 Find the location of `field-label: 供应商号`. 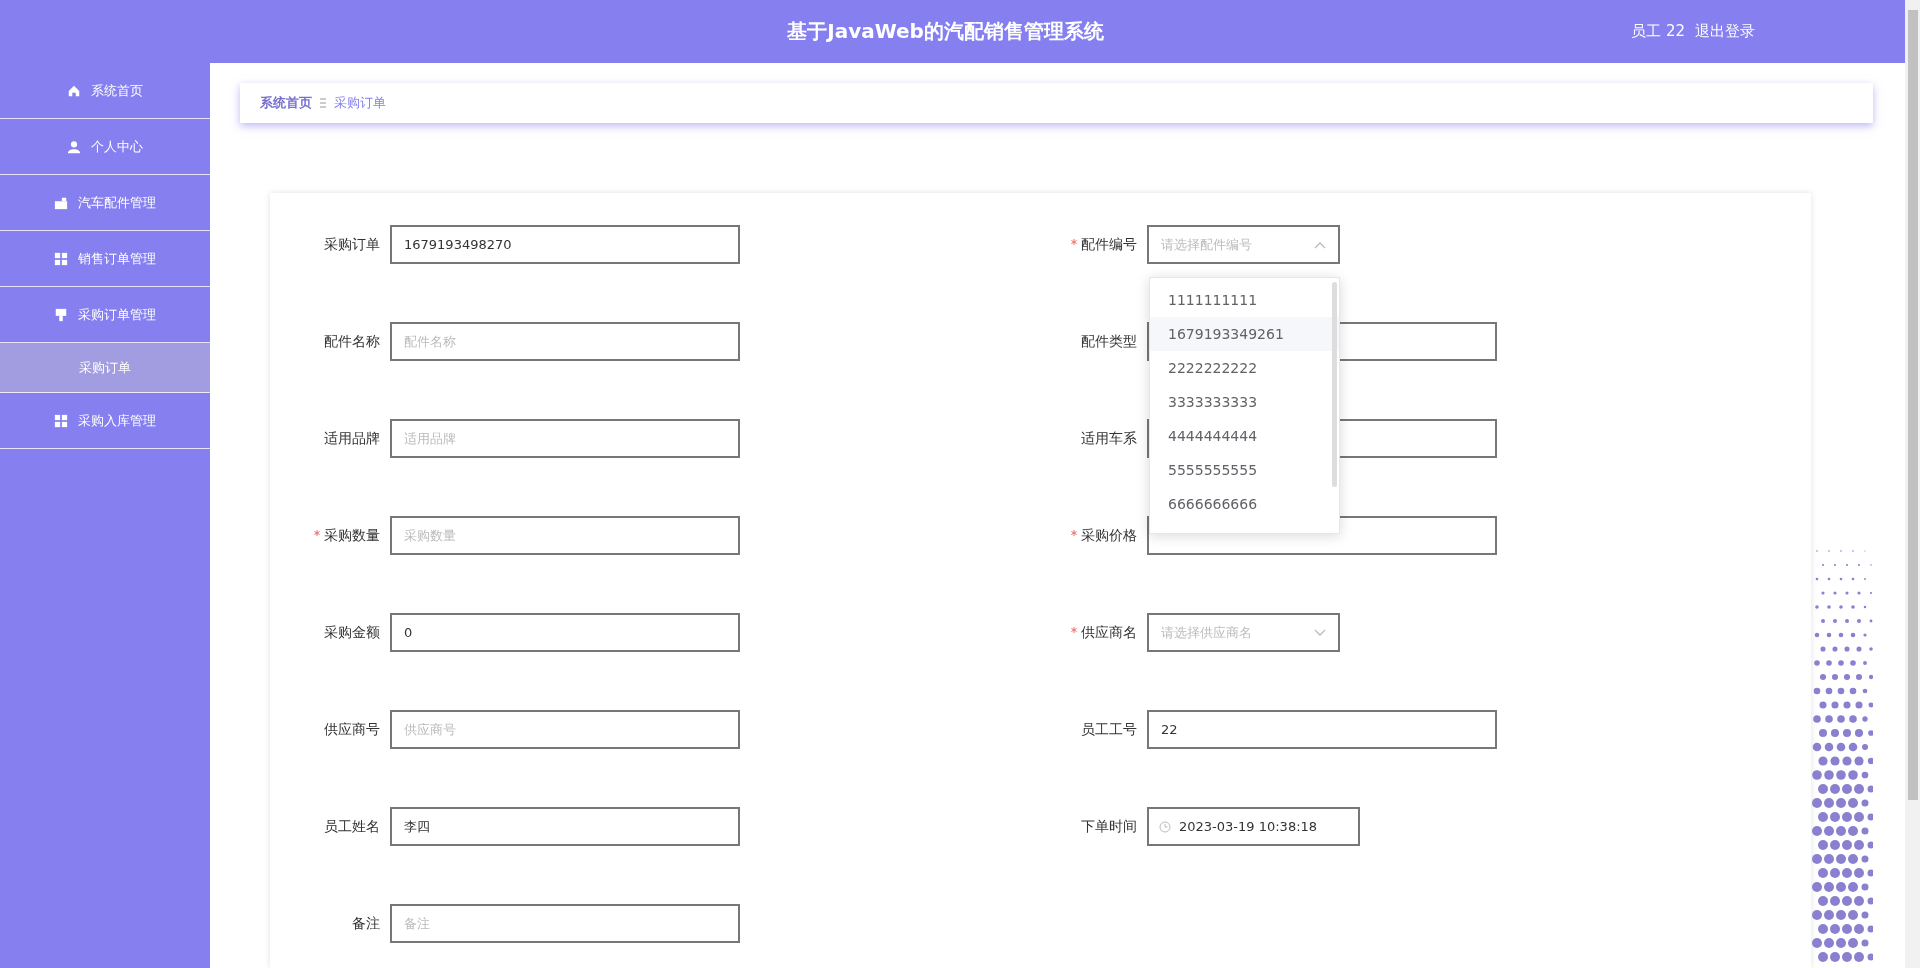

field-label: 供应商号 is located at coordinates (352, 729).